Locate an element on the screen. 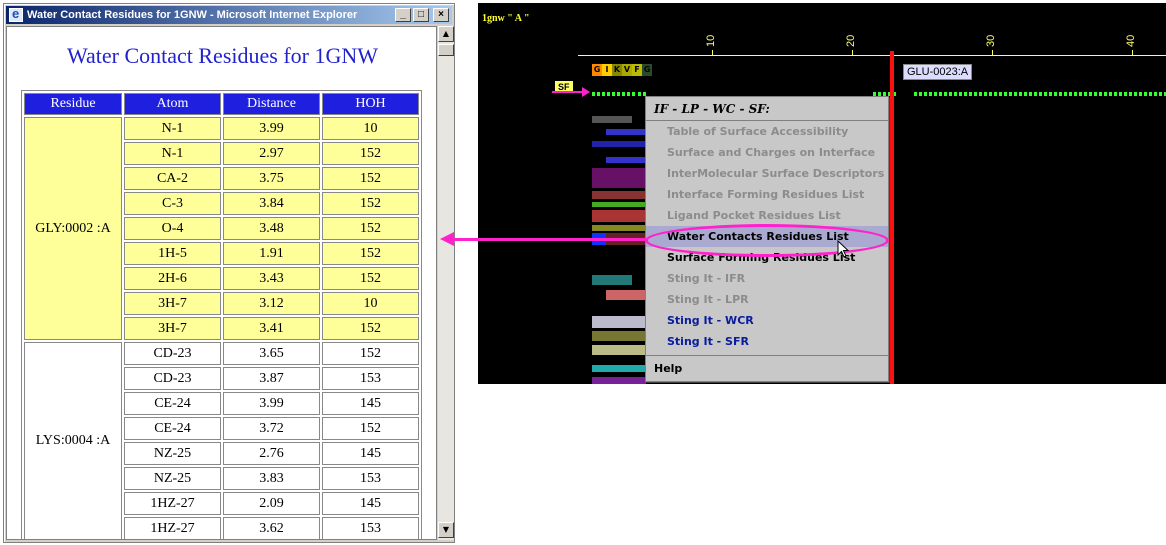 The image size is (1166, 545). column-header-distance: Distance is located at coordinates (271, 104).